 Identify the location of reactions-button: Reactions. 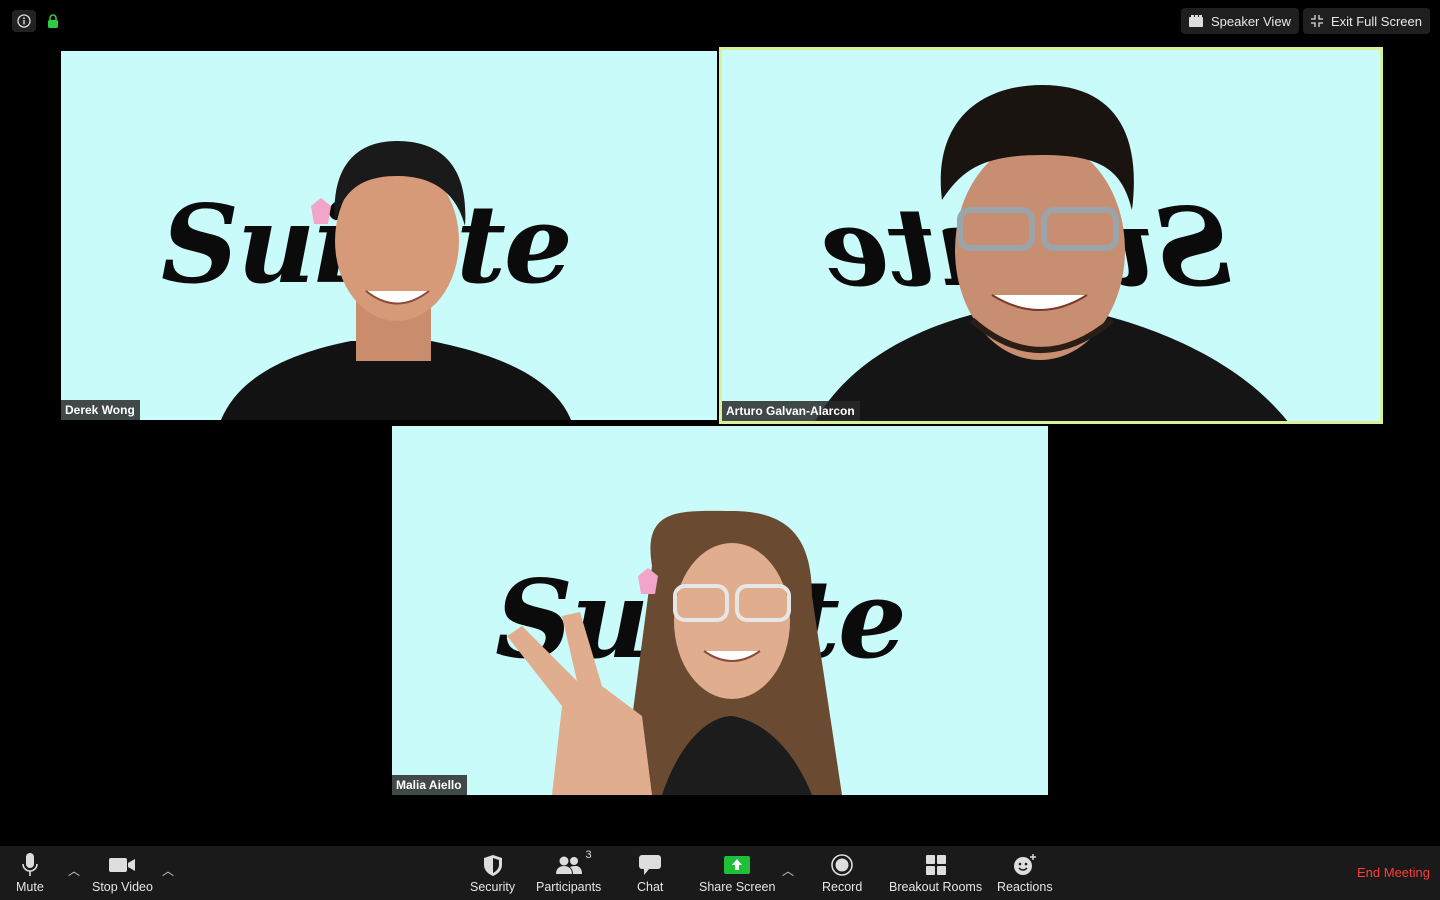
(1025, 873).